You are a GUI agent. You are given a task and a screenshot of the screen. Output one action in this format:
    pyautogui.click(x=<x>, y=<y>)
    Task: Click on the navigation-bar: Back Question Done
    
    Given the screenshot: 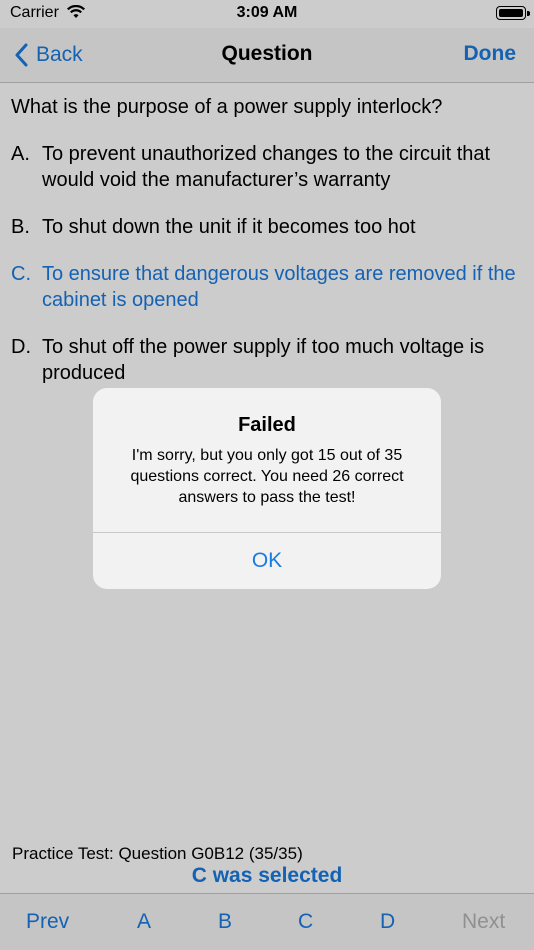 What is the action you would take?
    pyautogui.click(x=267, y=55)
    